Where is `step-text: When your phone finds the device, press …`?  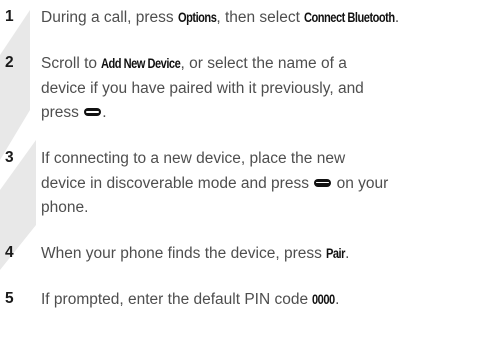 step-text: When your phone finds the device, press … is located at coordinates (257, 254).